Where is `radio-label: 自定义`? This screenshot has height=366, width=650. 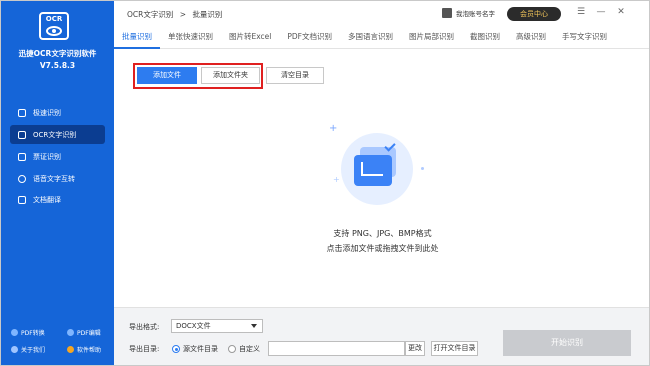 radio-label: 自定义 is located at coordinates (249, 349).